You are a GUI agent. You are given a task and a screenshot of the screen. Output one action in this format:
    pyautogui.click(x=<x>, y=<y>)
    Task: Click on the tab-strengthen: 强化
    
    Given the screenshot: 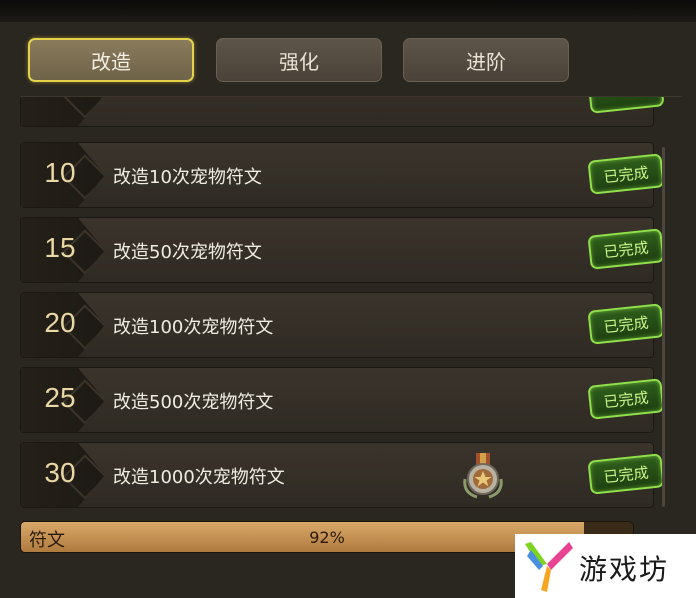 What is the action you would take?
    pyautogui.click(x=299, y=60)
    